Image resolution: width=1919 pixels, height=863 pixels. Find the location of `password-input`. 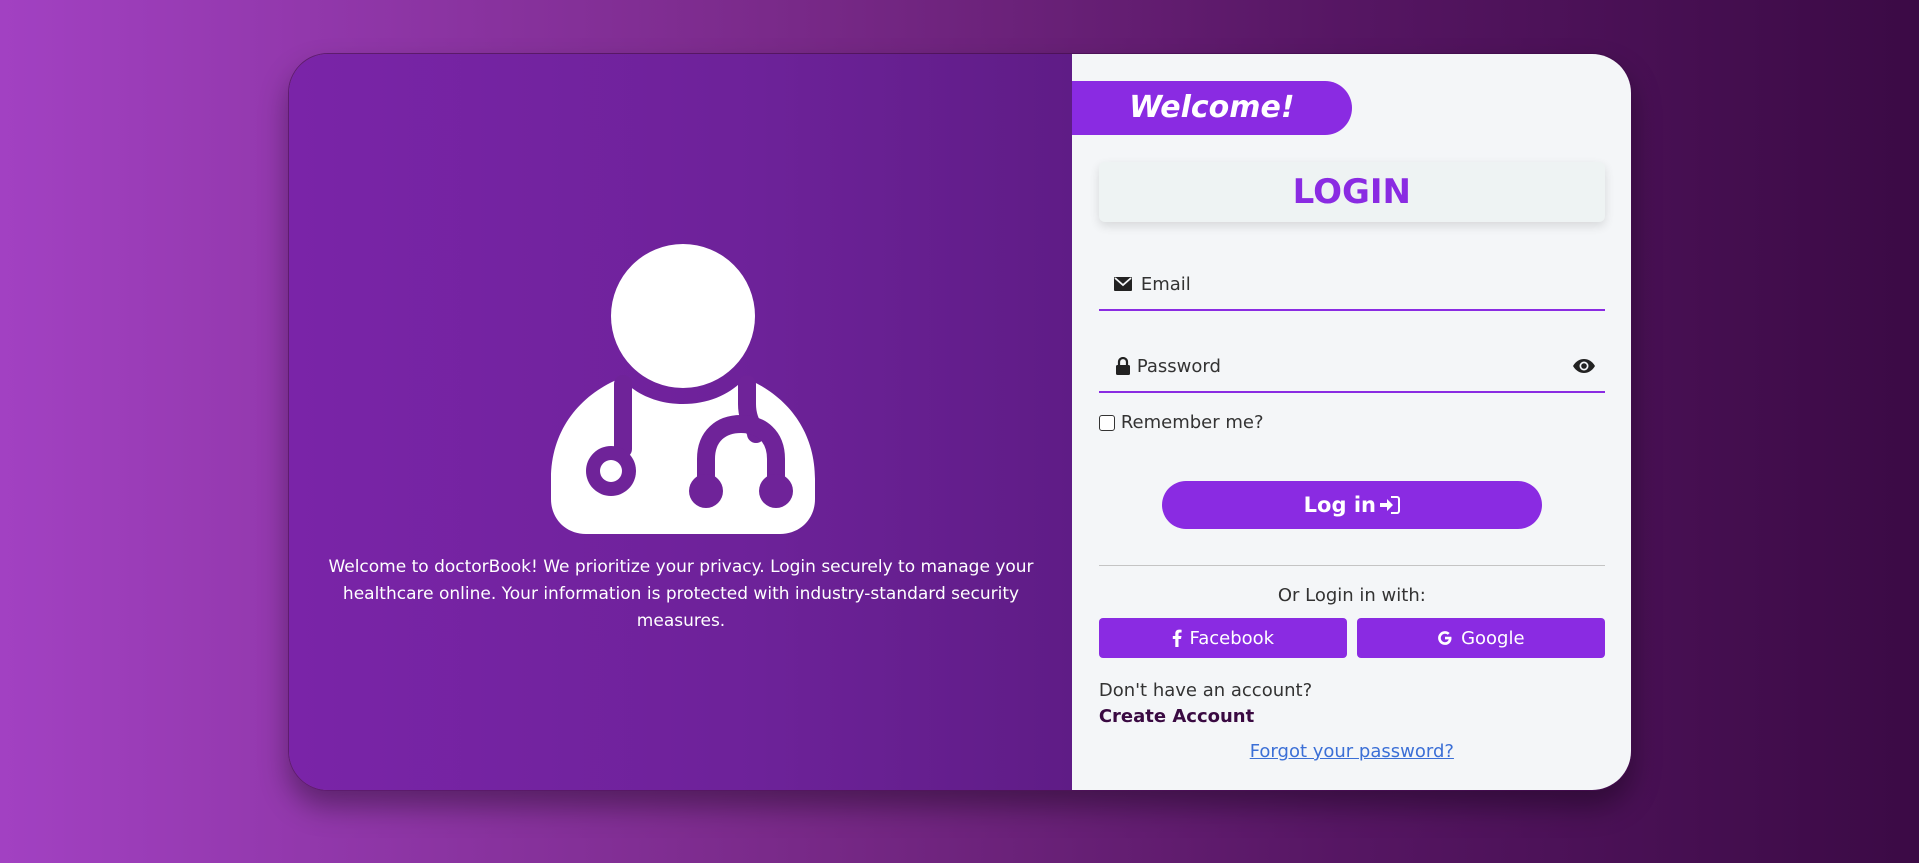

password-input is located at coordinates (1353, 366).